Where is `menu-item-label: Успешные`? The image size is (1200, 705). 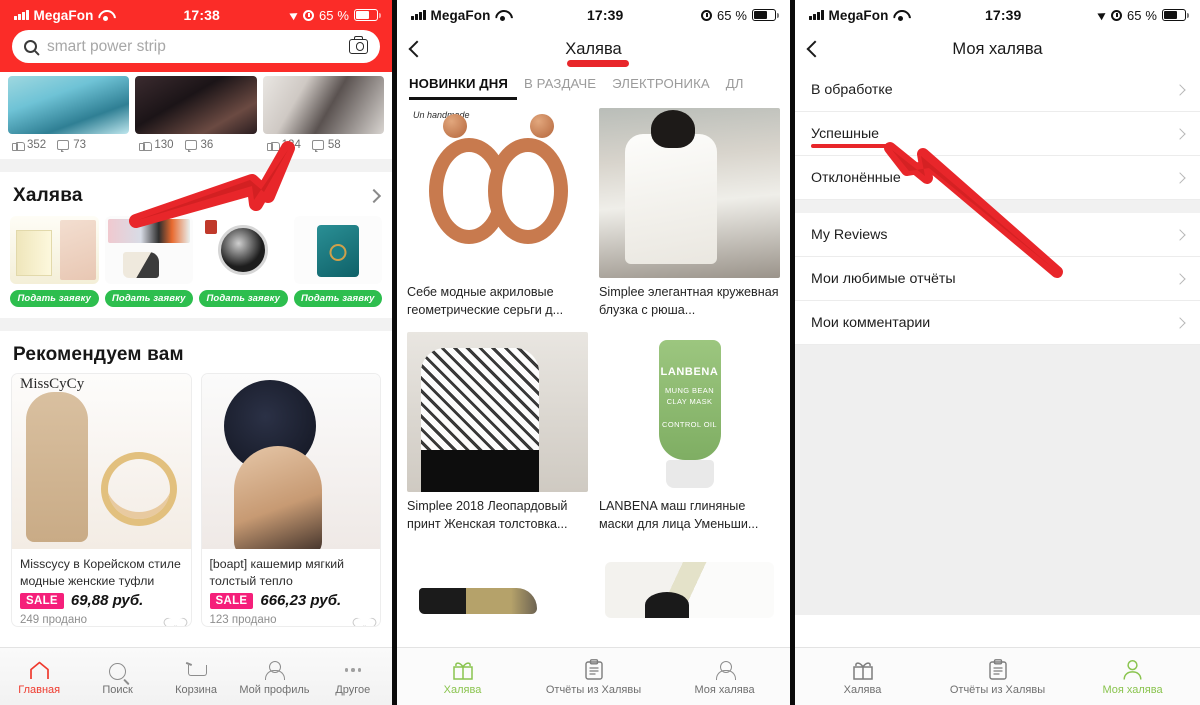
menu-item-label: Успешные is located at coordinates (845, 133).